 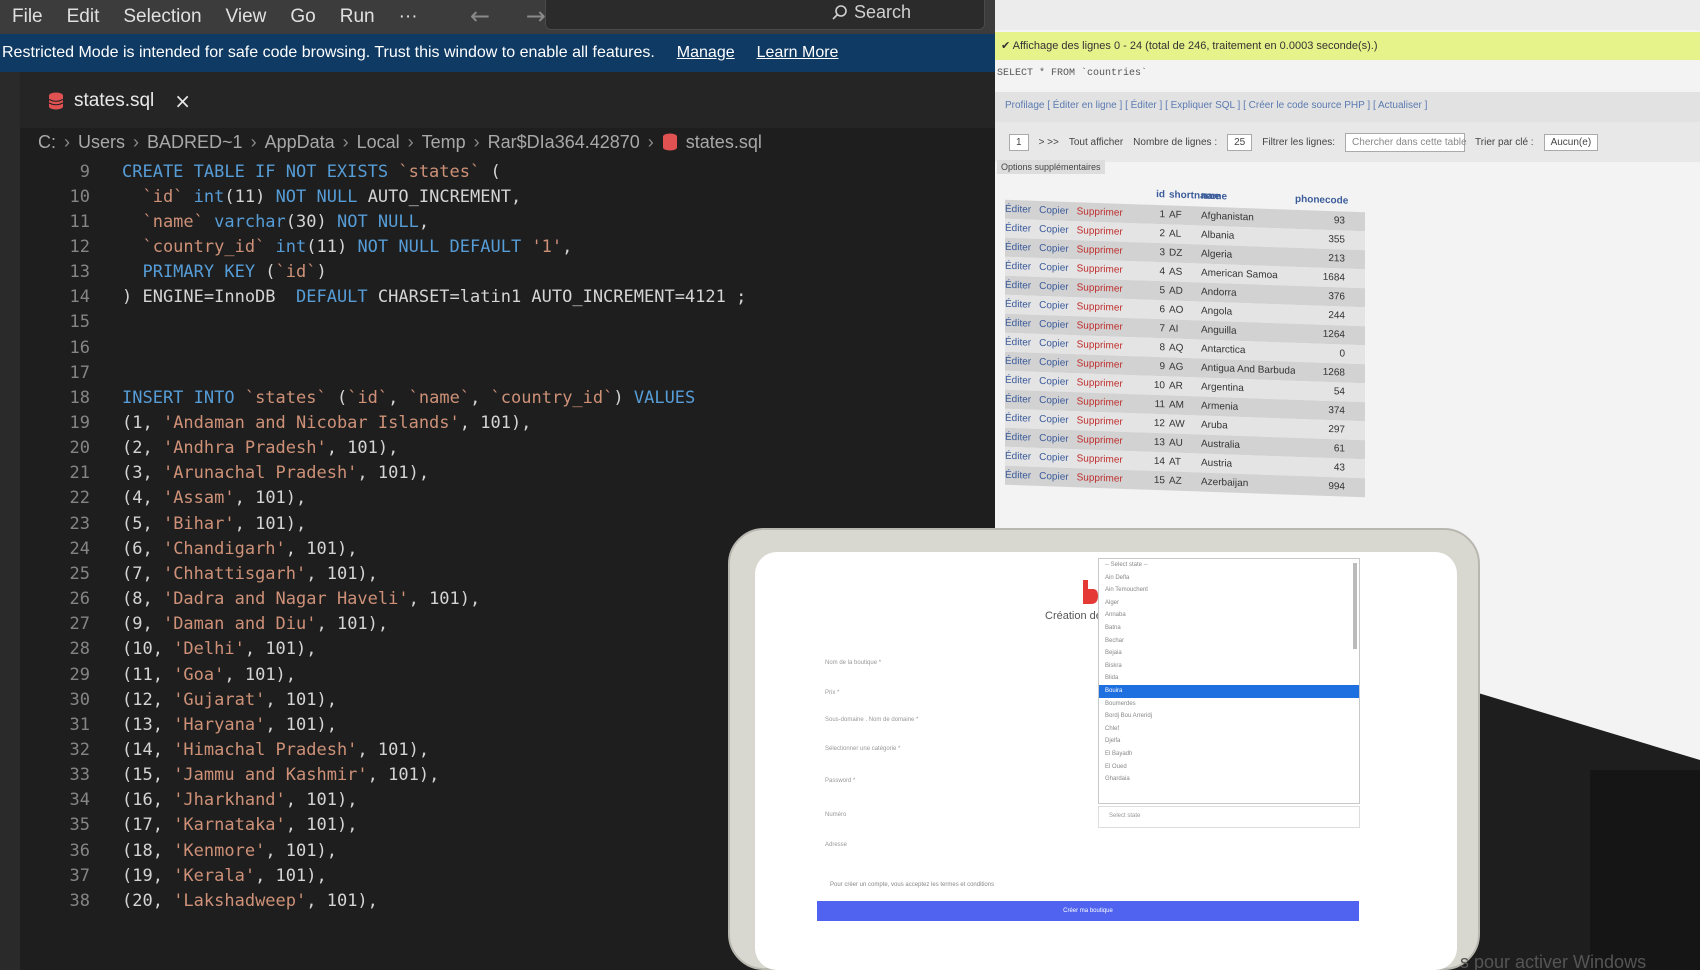 What do you see at coordinates (836, 845) in the screenshot?
I see `address-field: Adresse` at bounding box center [836, 845].